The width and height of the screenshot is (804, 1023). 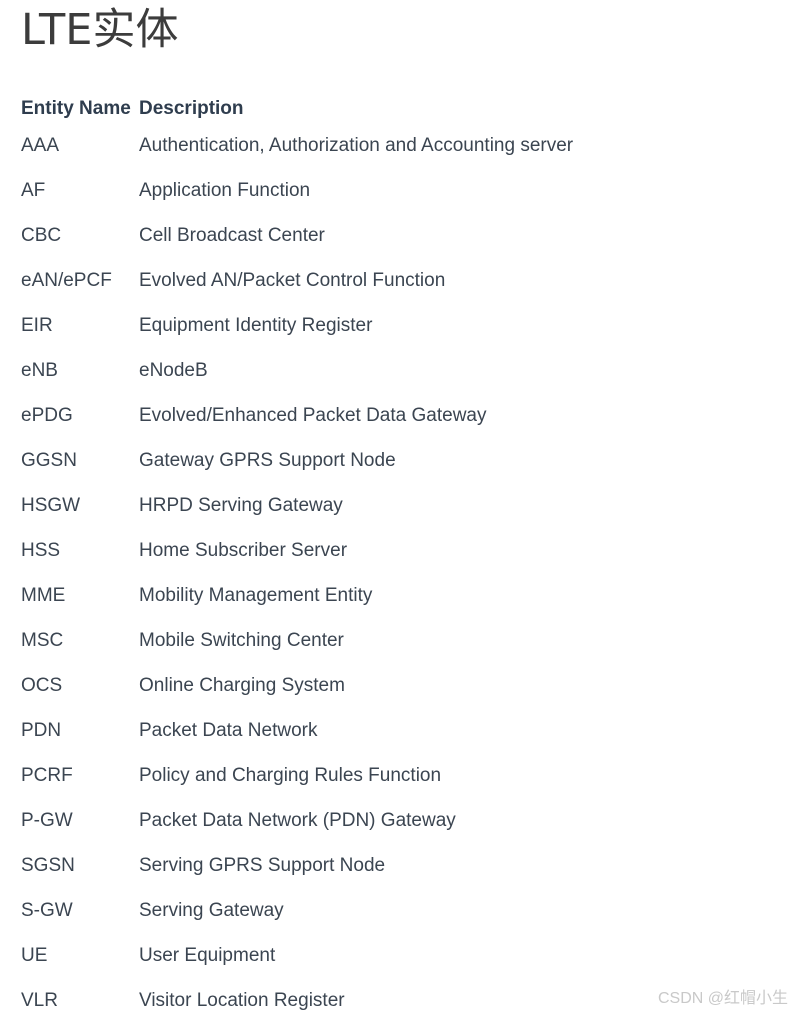 What do you see at coordinates (51, 505) in the screenshot?
I see `entity-name-cell: HSGW` at bounding box center [51, 505].